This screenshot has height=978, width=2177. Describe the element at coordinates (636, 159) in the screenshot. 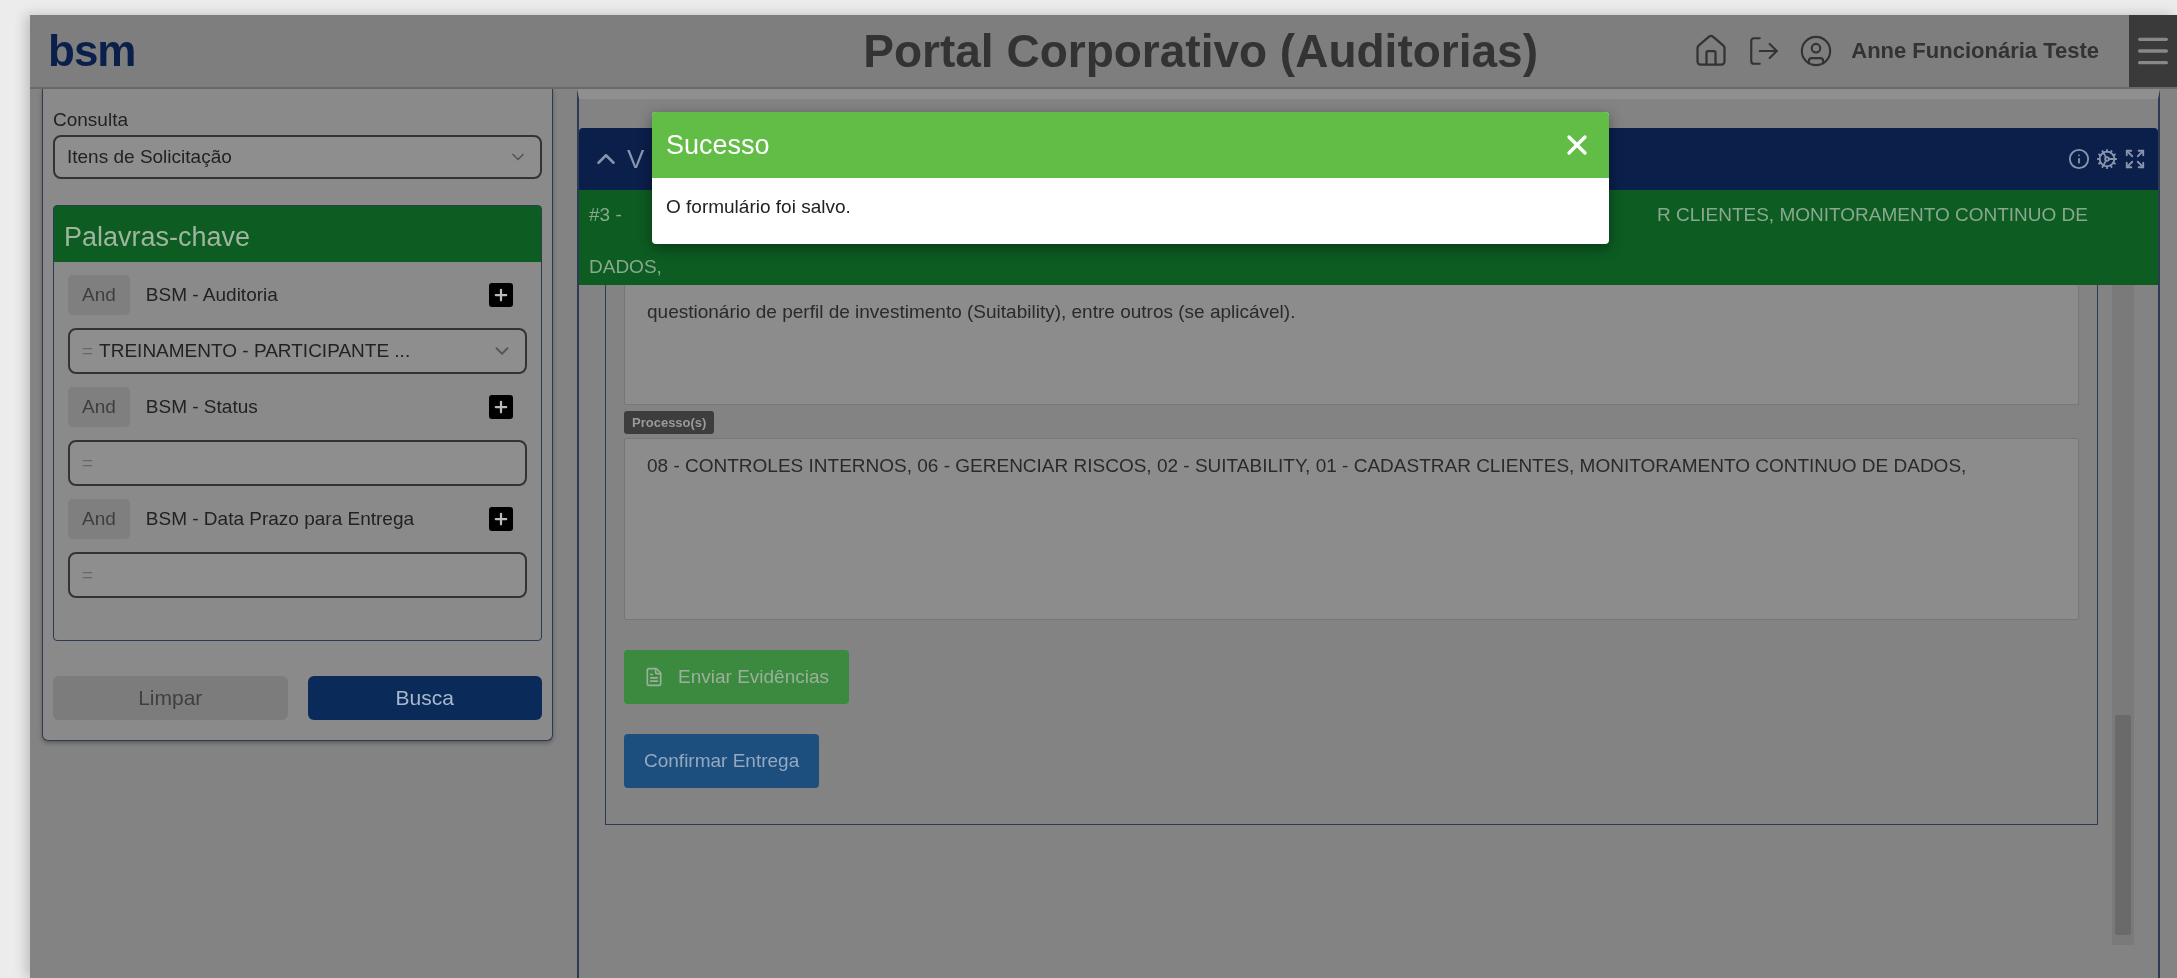

I see `panel-title: V` at that location.